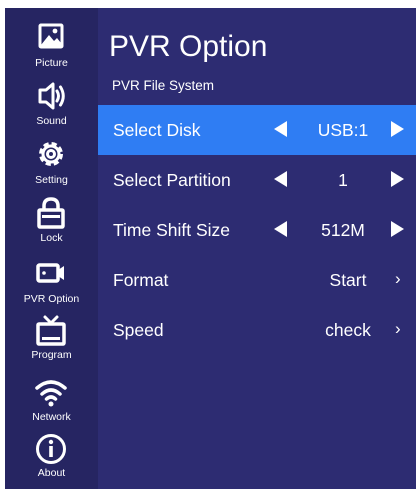 The image size is (416, 489). What do you see at coordinates (188, 46) in the screenshot?
I see `page-title: PVR Option` at bounding box center [188, 46].